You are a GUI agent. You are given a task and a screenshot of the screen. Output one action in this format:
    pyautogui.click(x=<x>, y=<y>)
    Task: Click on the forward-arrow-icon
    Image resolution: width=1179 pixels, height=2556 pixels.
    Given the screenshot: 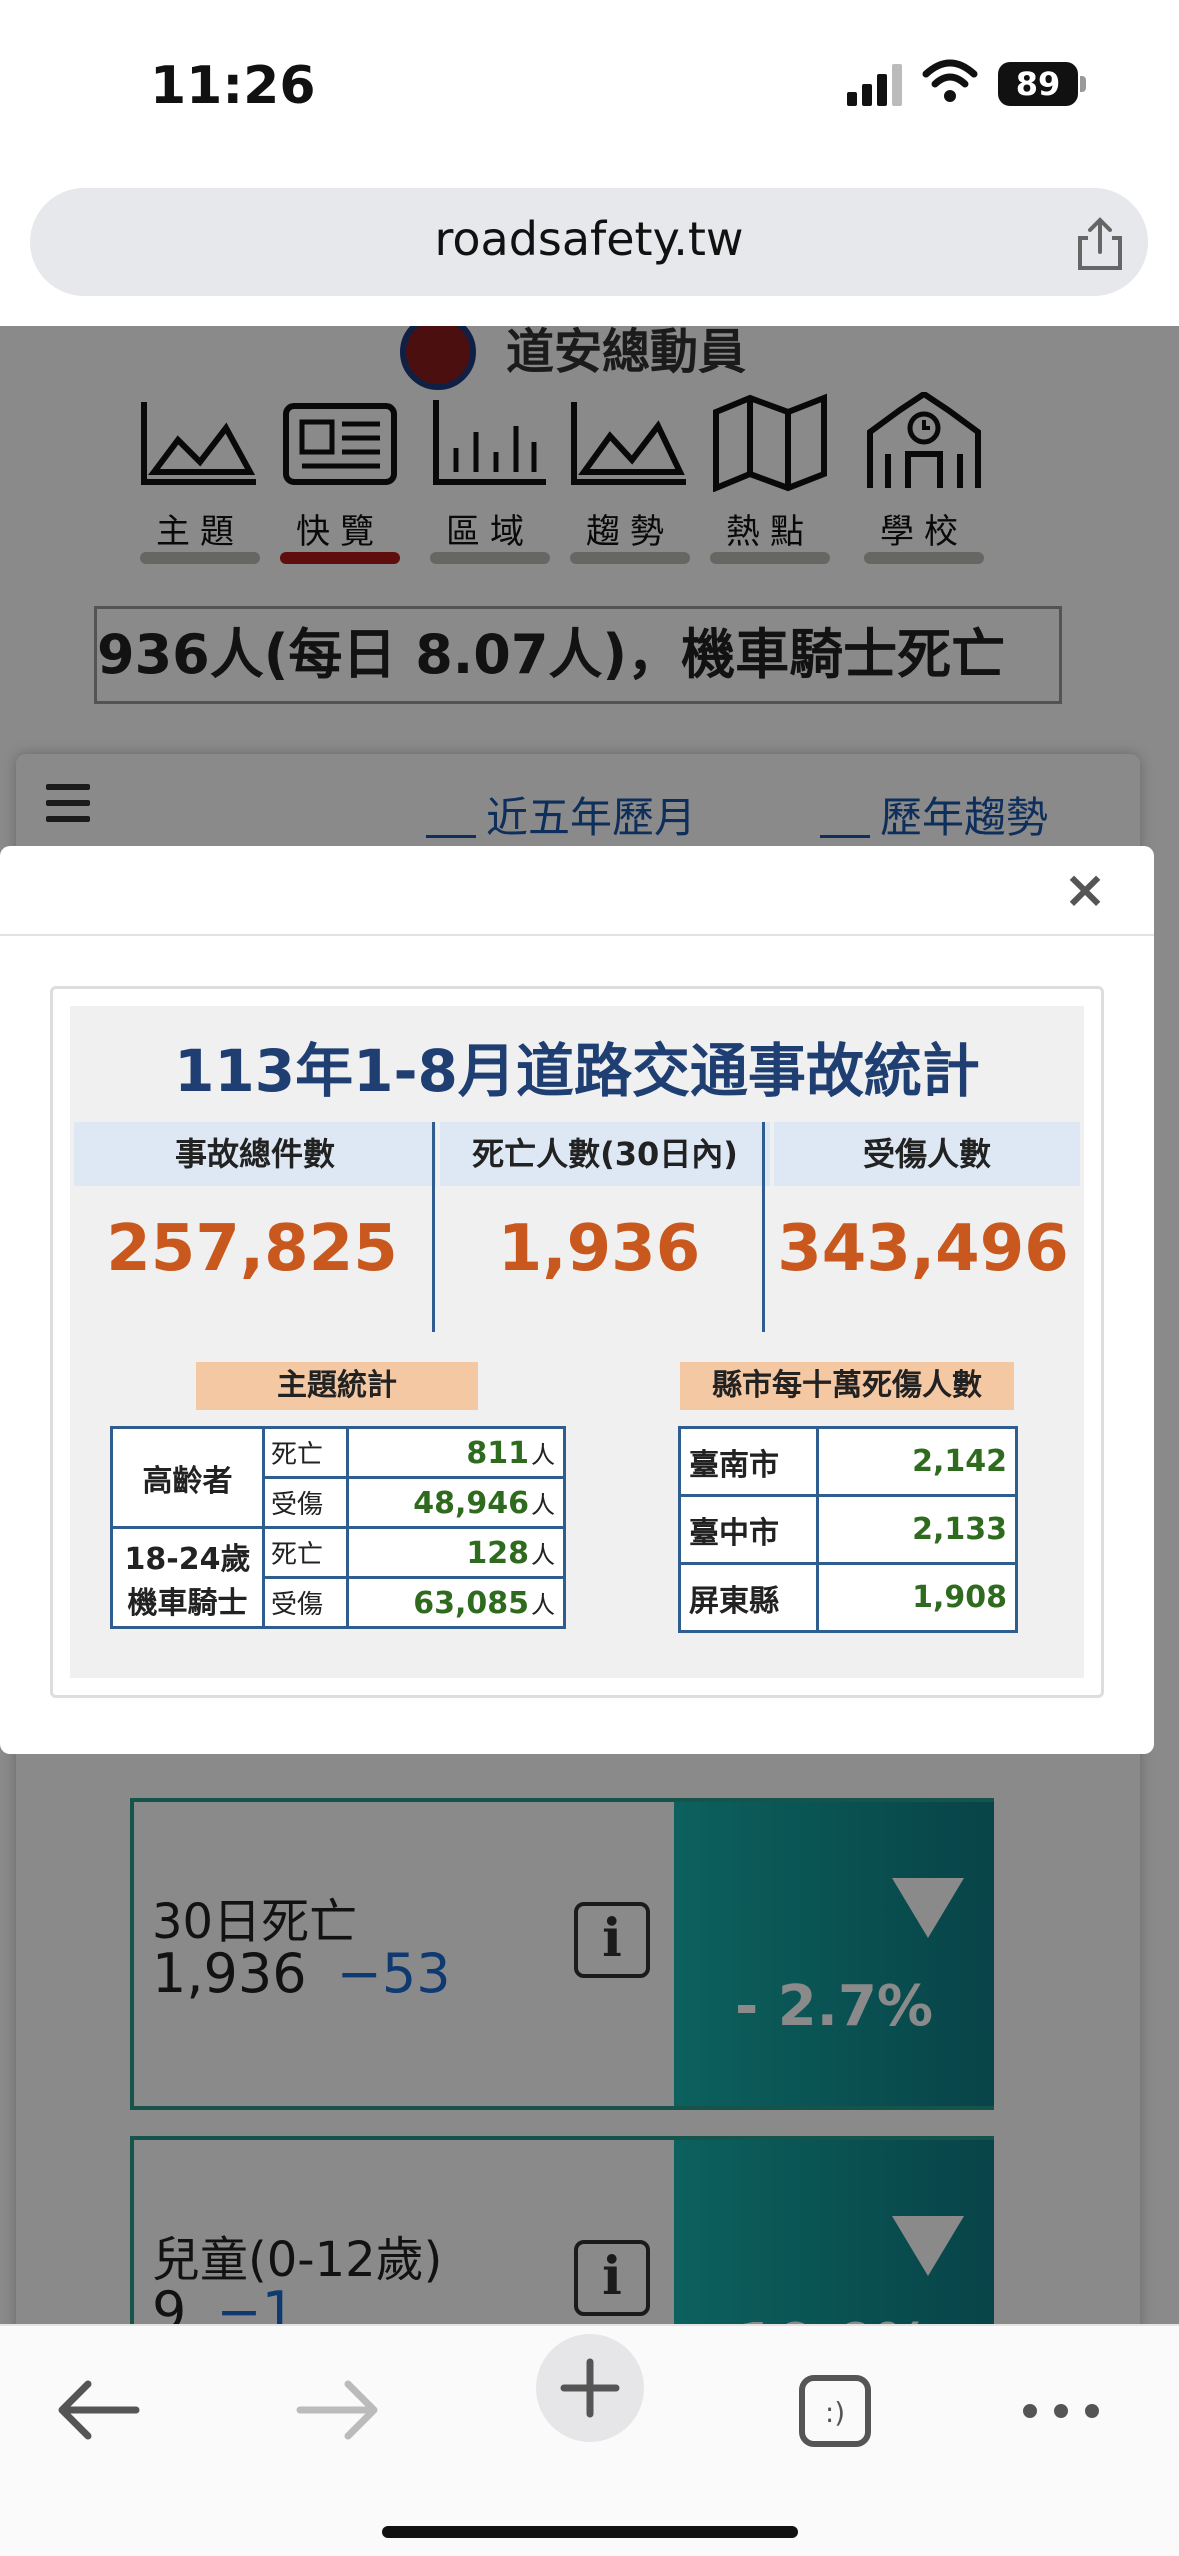 What is the action you would take?
    pyautogui.click(x=341, y=2411)
    